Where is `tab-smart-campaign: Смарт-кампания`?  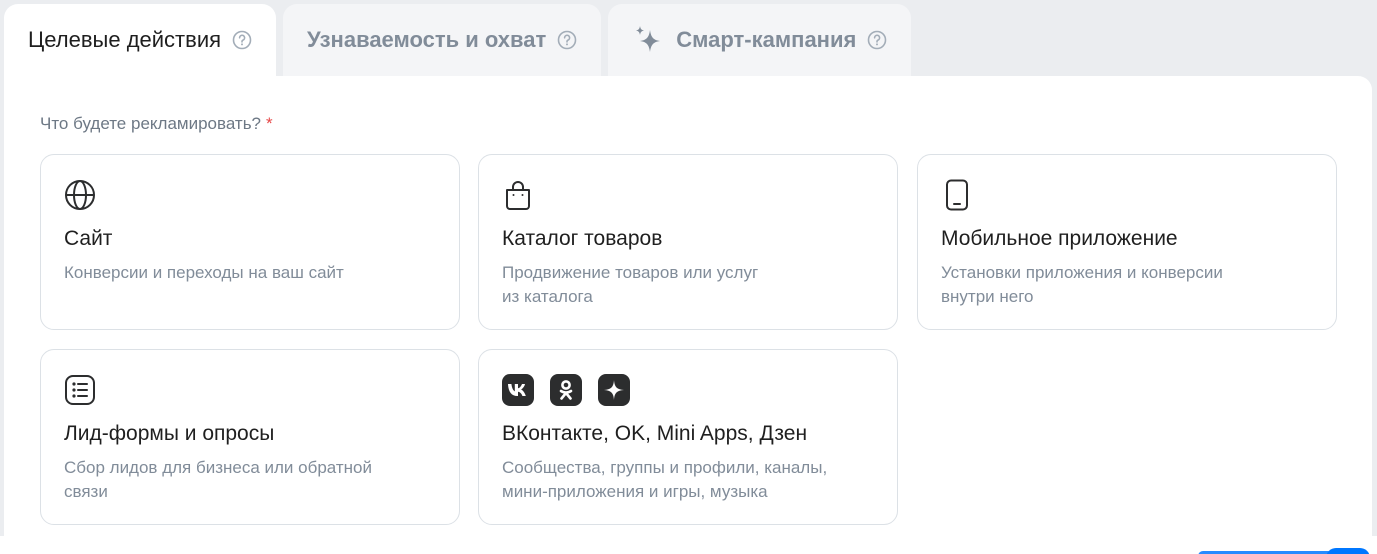
tab-smart-campaign: Смарт-кампания is located at coordinates (760, 40).